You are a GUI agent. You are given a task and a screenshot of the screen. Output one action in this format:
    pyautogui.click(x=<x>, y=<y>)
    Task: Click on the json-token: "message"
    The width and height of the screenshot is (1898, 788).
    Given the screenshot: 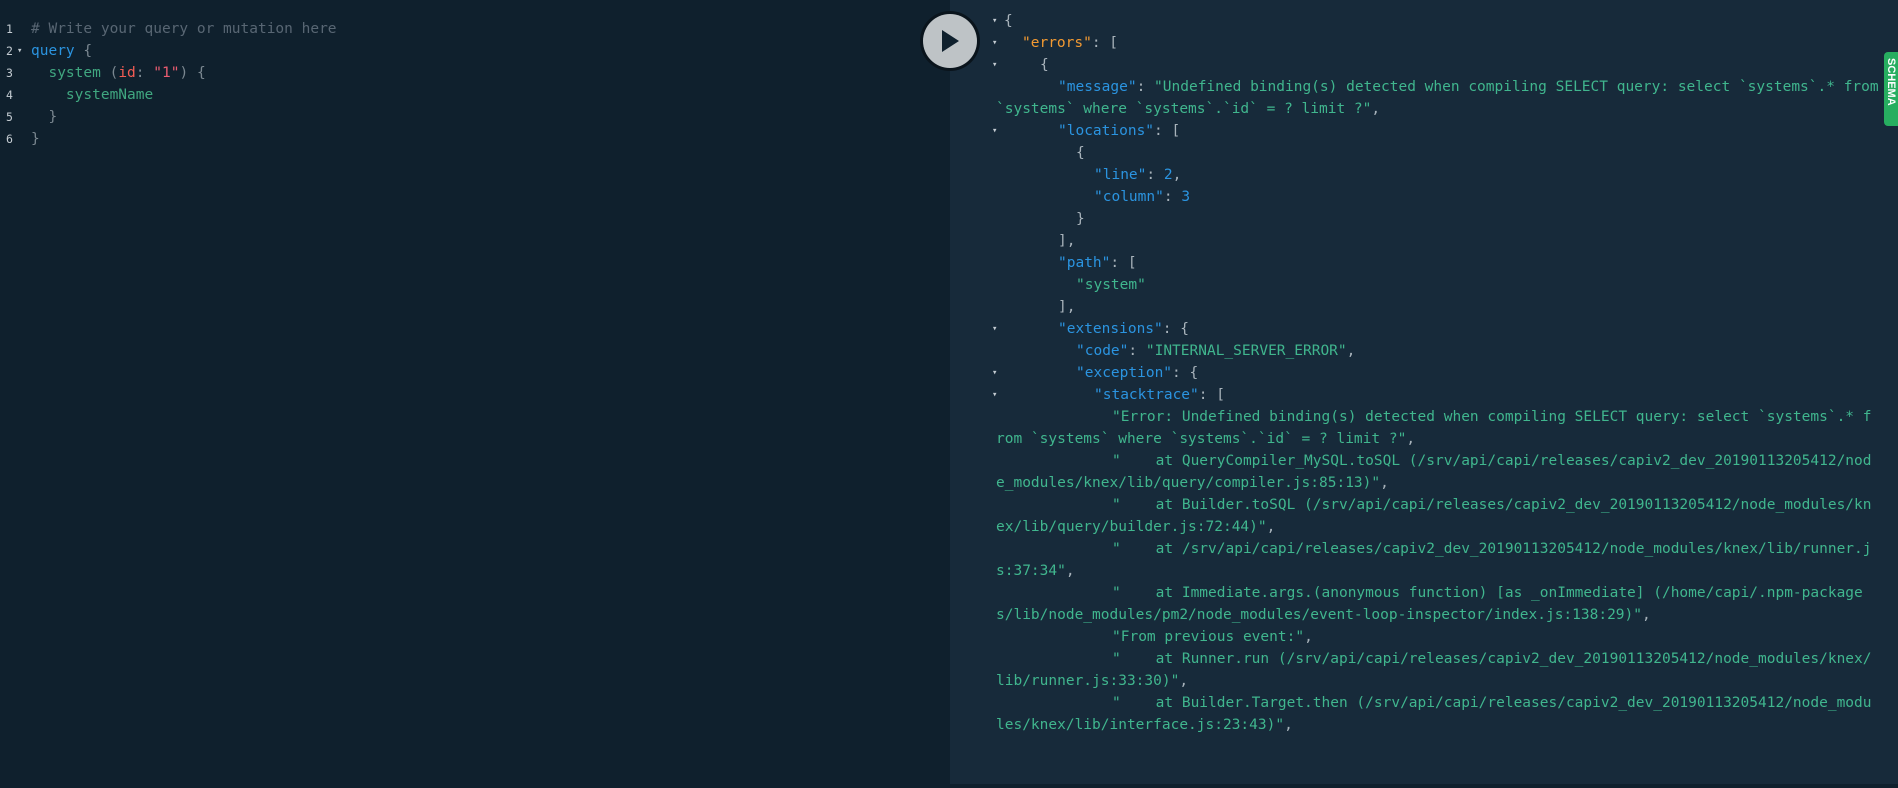 What is the action you would take?
    pyautogui.click(x=1097, y=87)
    